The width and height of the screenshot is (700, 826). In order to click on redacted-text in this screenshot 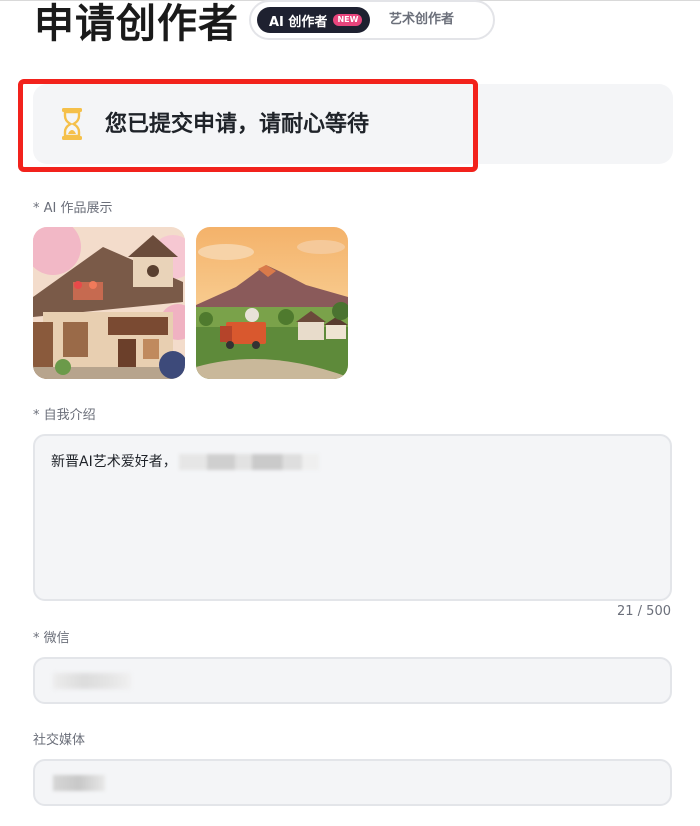, I will do `click(248, 462)`.